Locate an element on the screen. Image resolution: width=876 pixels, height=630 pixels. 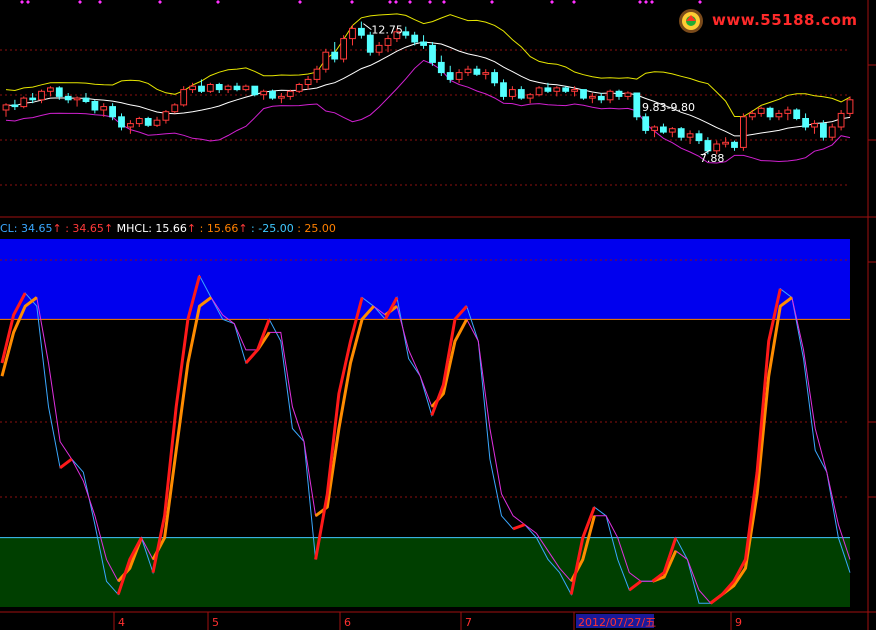
mid-annotation: 9.83-9.80 is located at coordinates (668, 107).